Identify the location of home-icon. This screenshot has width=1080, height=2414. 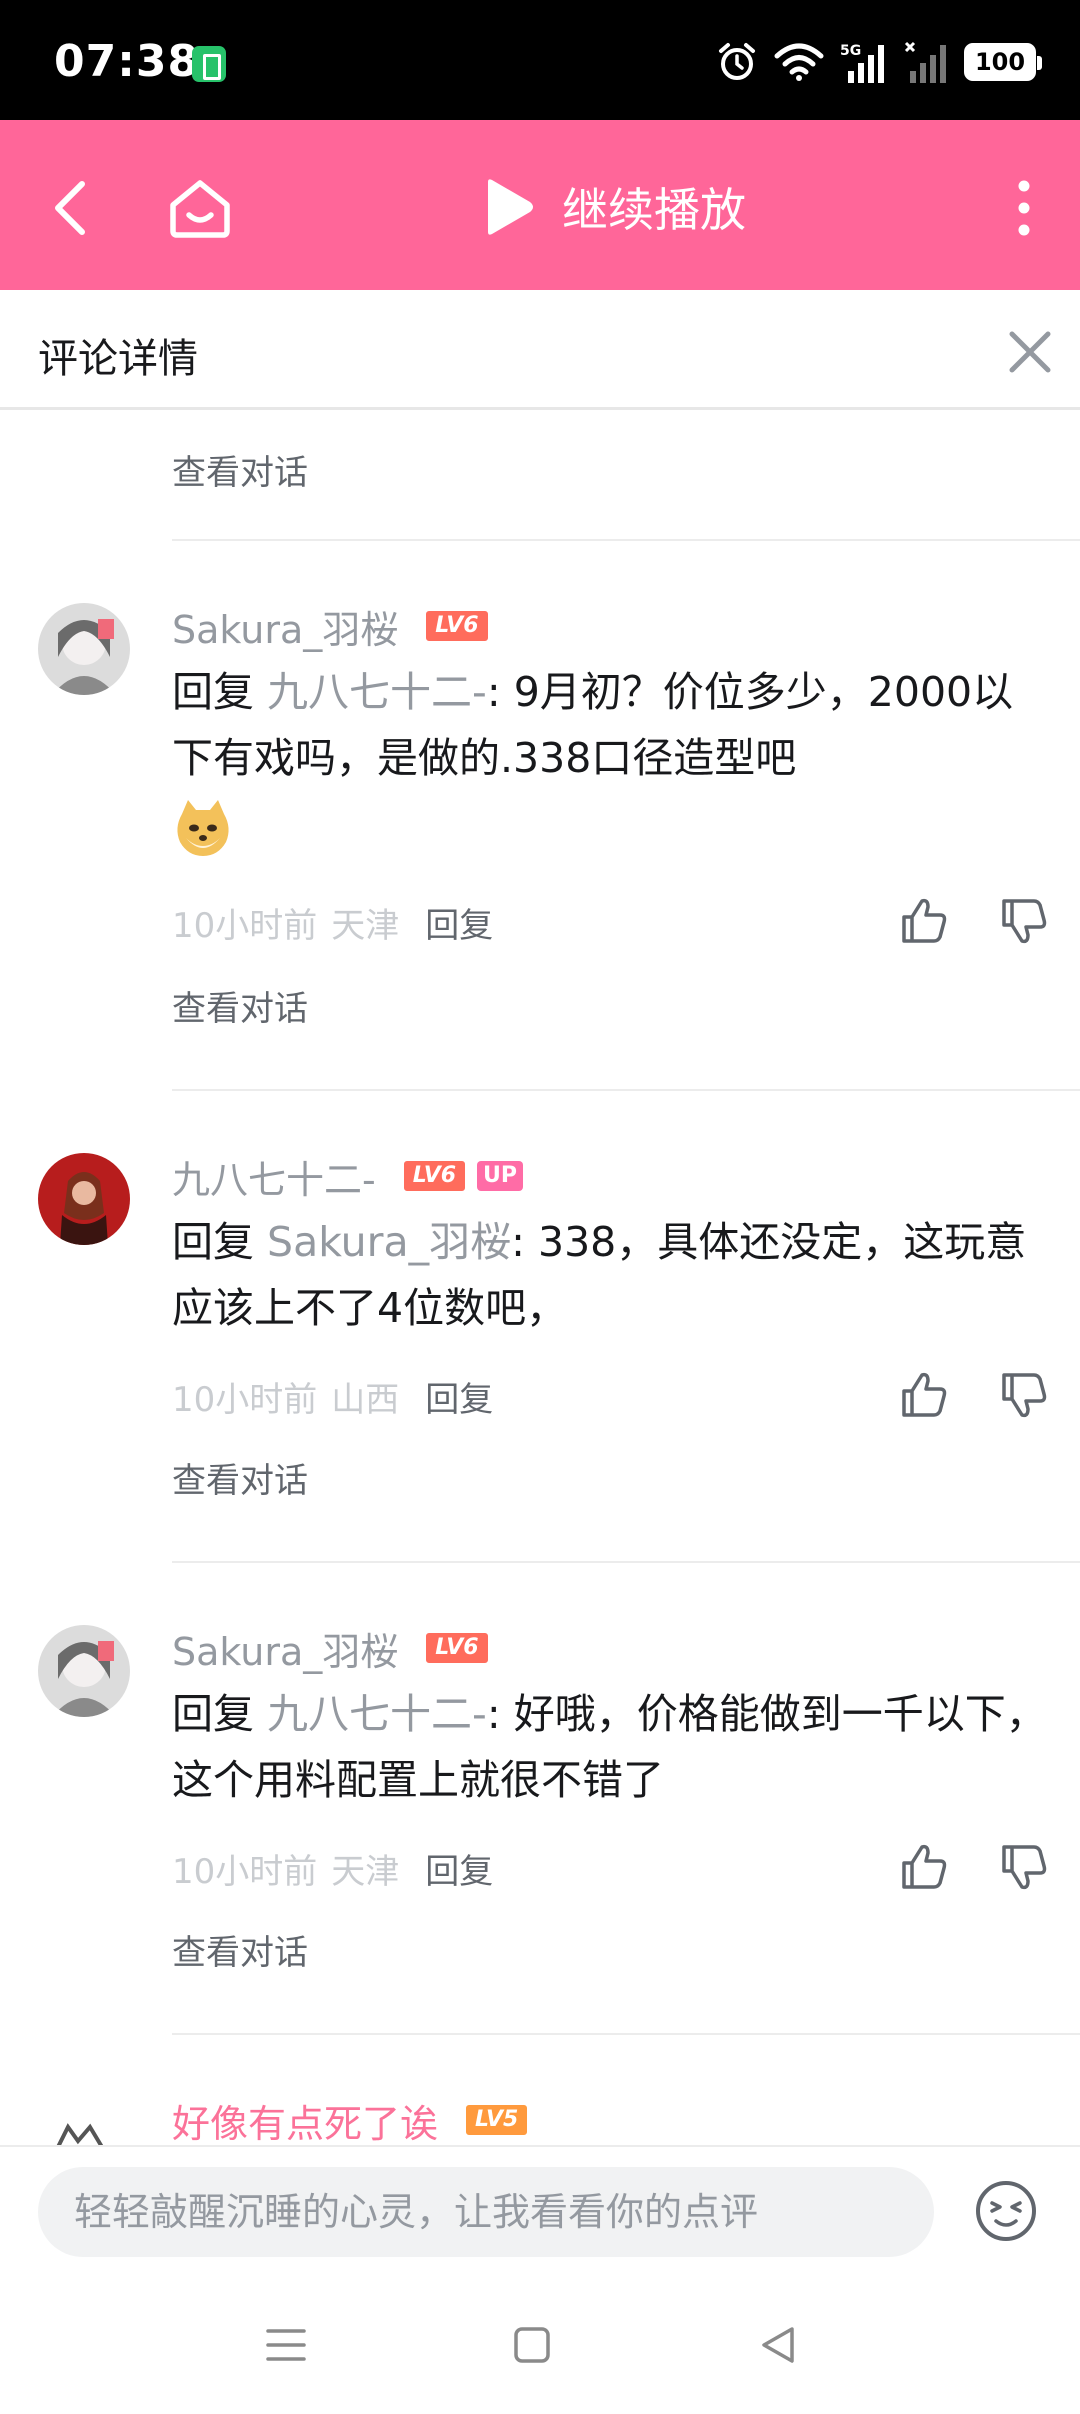
(200, 209).